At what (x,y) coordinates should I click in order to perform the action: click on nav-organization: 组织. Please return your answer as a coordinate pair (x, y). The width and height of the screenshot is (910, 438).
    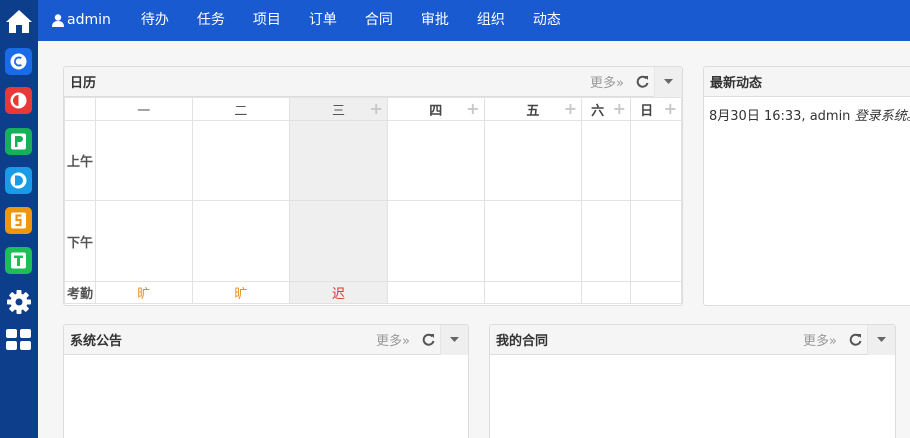
    Looking at the image, I should click on (491, 20).